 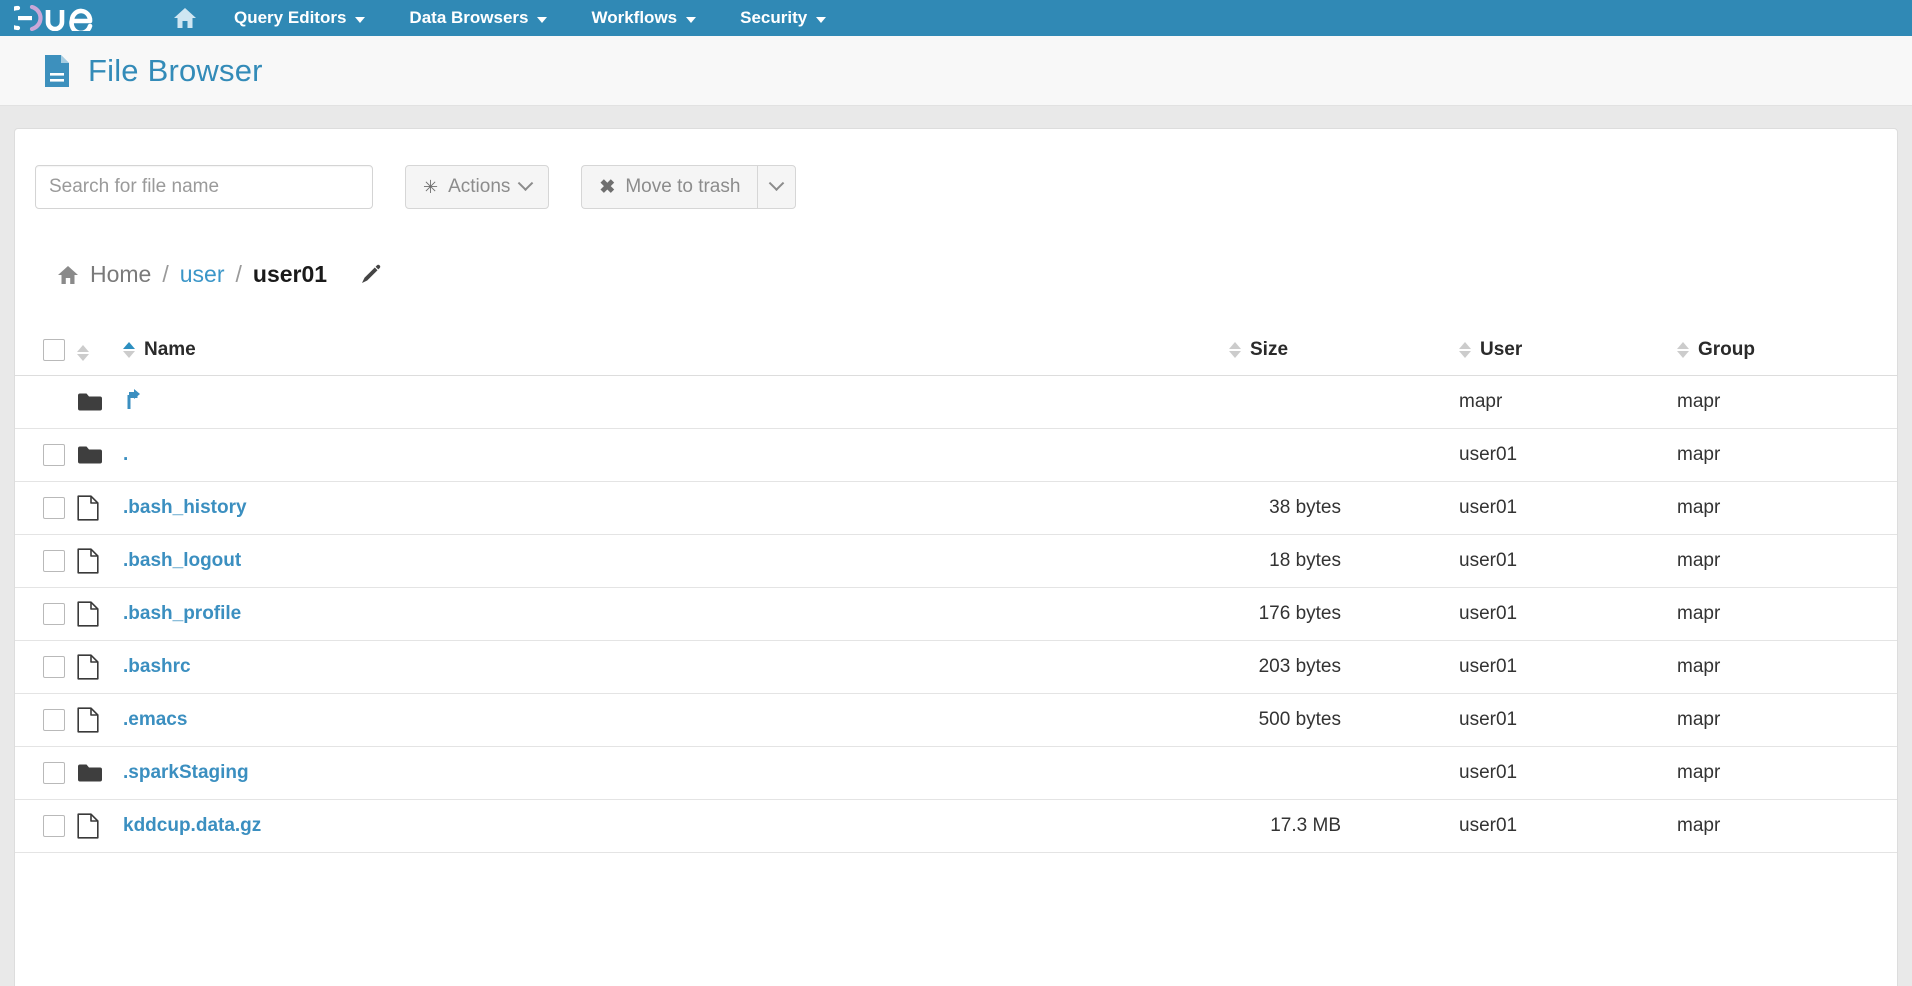 What do you see at coordinates (669, 187) in the screenshot?
I see `move-to-trash-button: ✖ Move to trash` at bounding box center [669, 187].